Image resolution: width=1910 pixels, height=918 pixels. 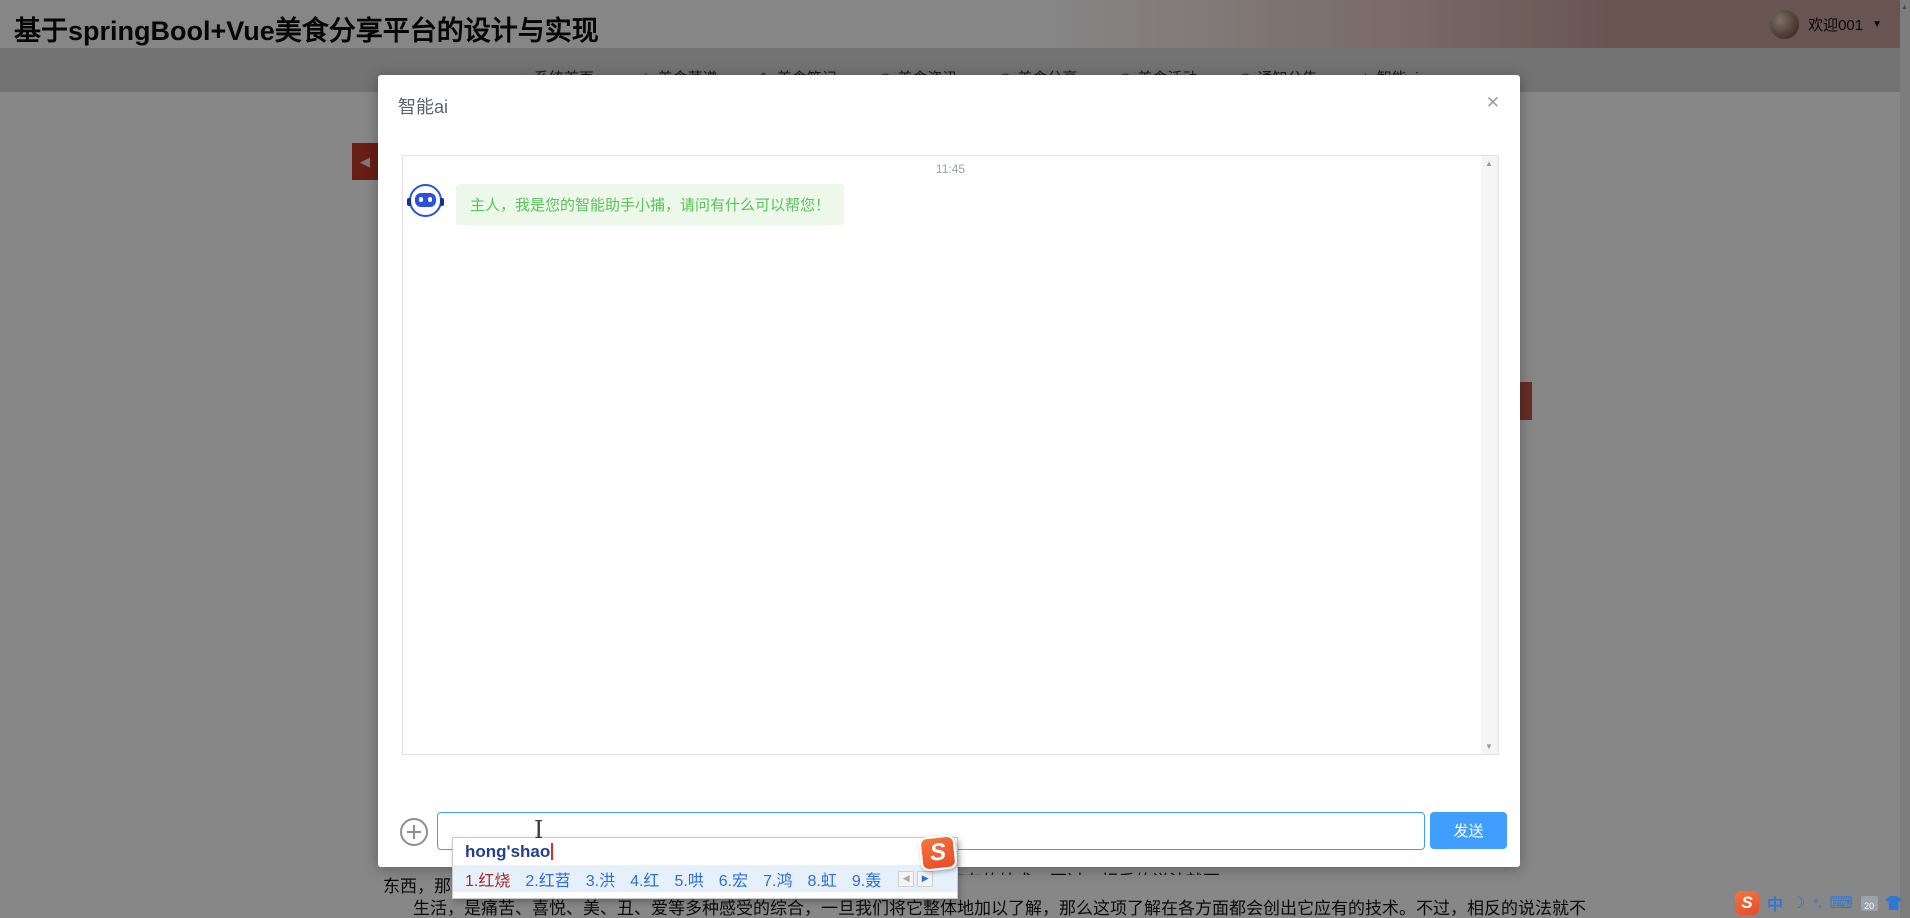 I want to click on send-button: 发送, so click(x=1468, y=830).